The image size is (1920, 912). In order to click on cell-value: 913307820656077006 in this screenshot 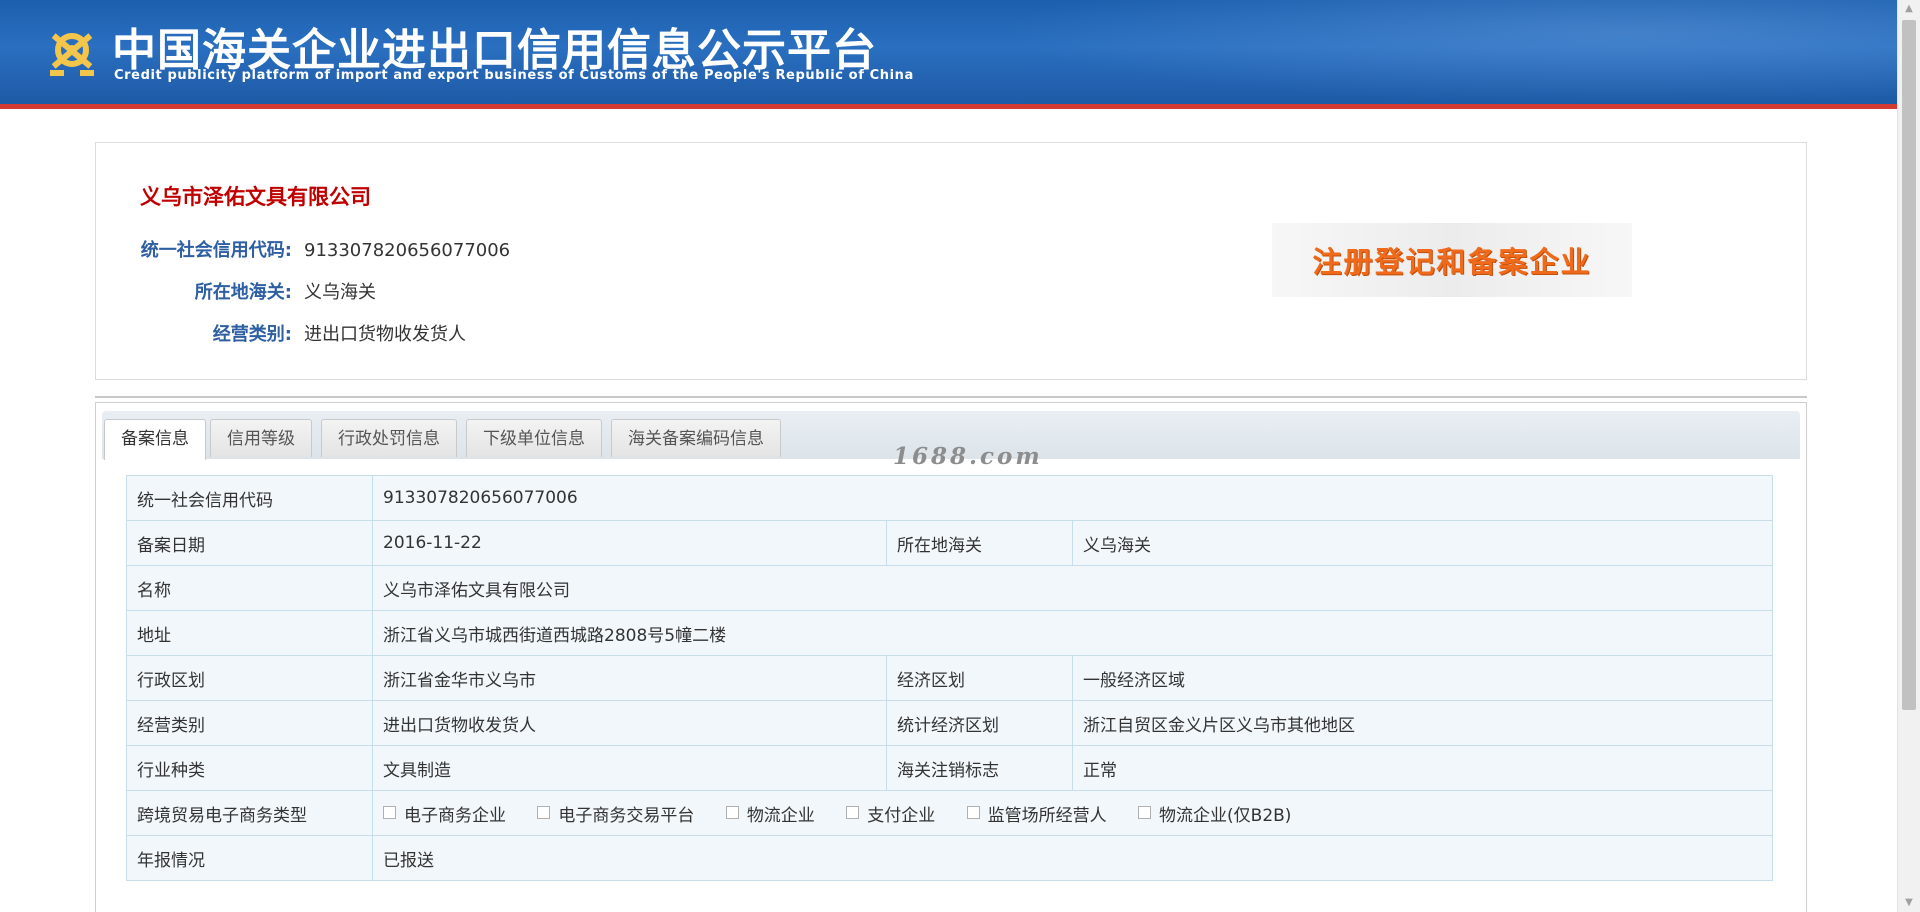, I will do `click(1072, 498)`.